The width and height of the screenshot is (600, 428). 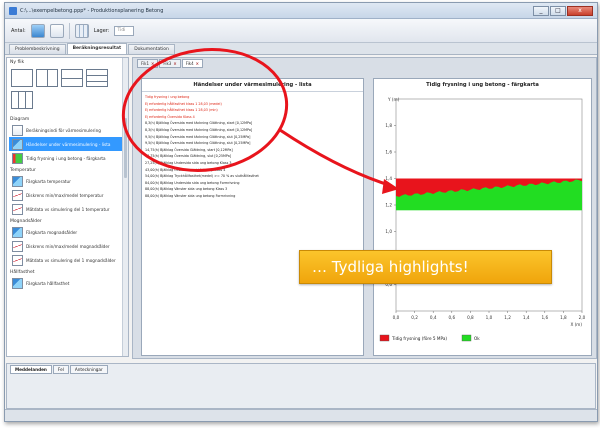 What do you see at coordinates (48, 181) in the screenshot?
I see `diagram-item-label: Färgkarta temperatur` at bounding box center [48, 181].